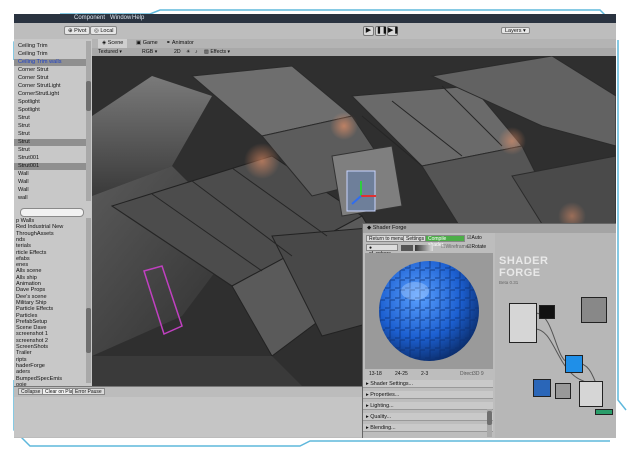 Image resolution: width=640 pixels, height=457 pixels. What do you see at coordinates (489, 228) in the screenshot?
I see `shader-forge-title: ◆ Shader Forge` at bounding box center [489, 228].